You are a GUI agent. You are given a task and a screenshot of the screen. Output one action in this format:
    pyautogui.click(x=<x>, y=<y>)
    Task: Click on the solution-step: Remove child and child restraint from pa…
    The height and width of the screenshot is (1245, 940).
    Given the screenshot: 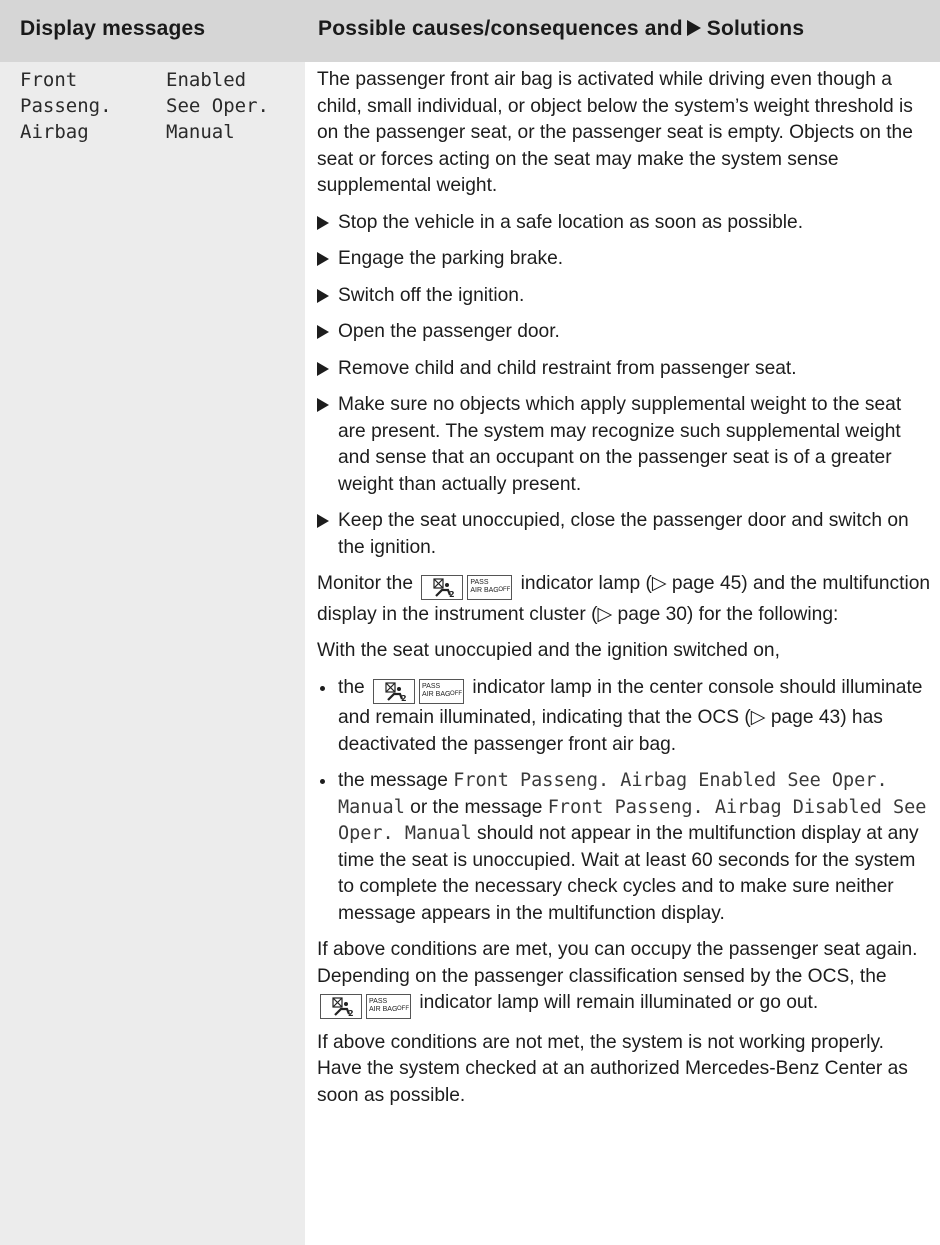 What is the action you would take?
    pyautogui.click(x=624, y=369)
    